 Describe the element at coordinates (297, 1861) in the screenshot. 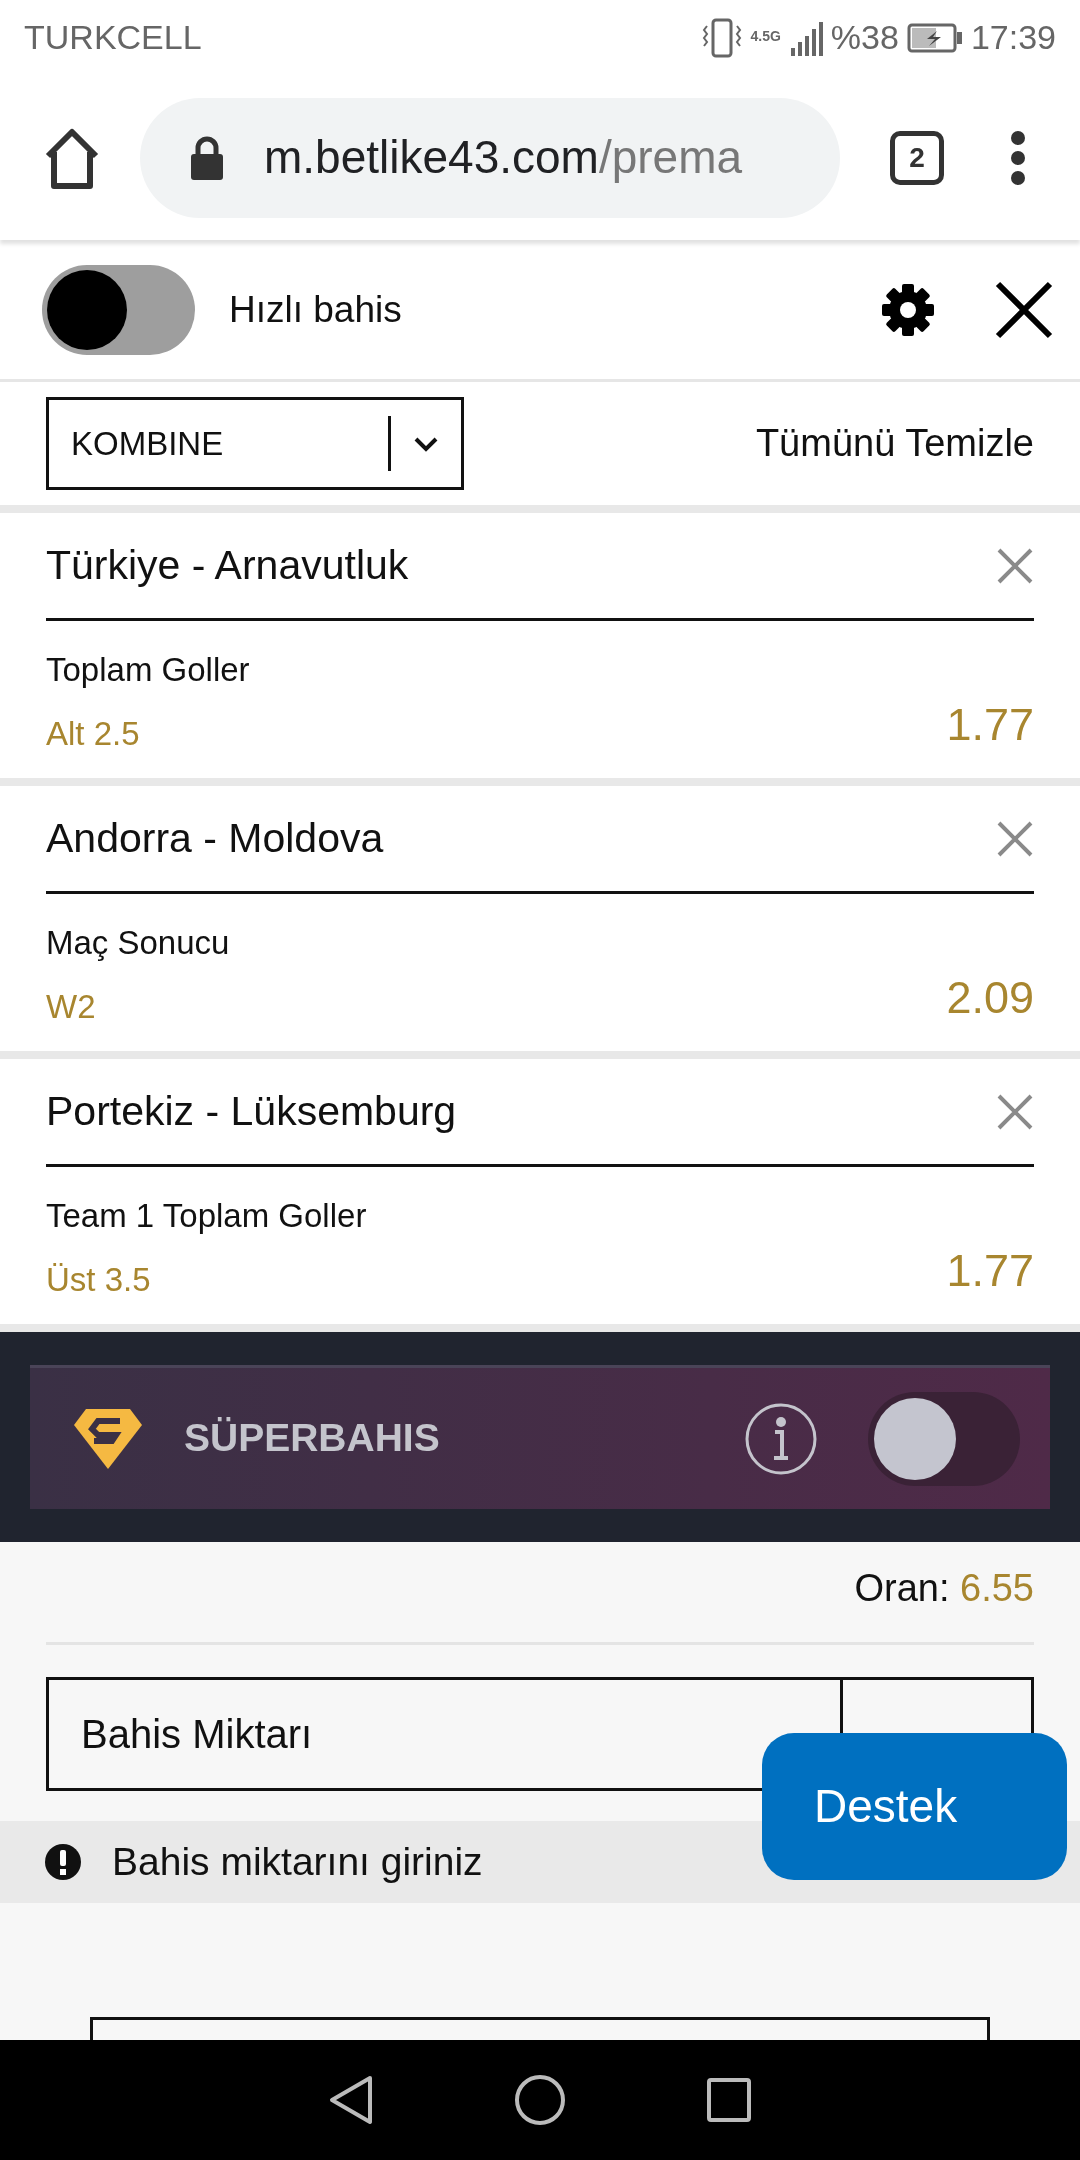

I see `warning-text: Bahis miktarını giriniz` at that location.